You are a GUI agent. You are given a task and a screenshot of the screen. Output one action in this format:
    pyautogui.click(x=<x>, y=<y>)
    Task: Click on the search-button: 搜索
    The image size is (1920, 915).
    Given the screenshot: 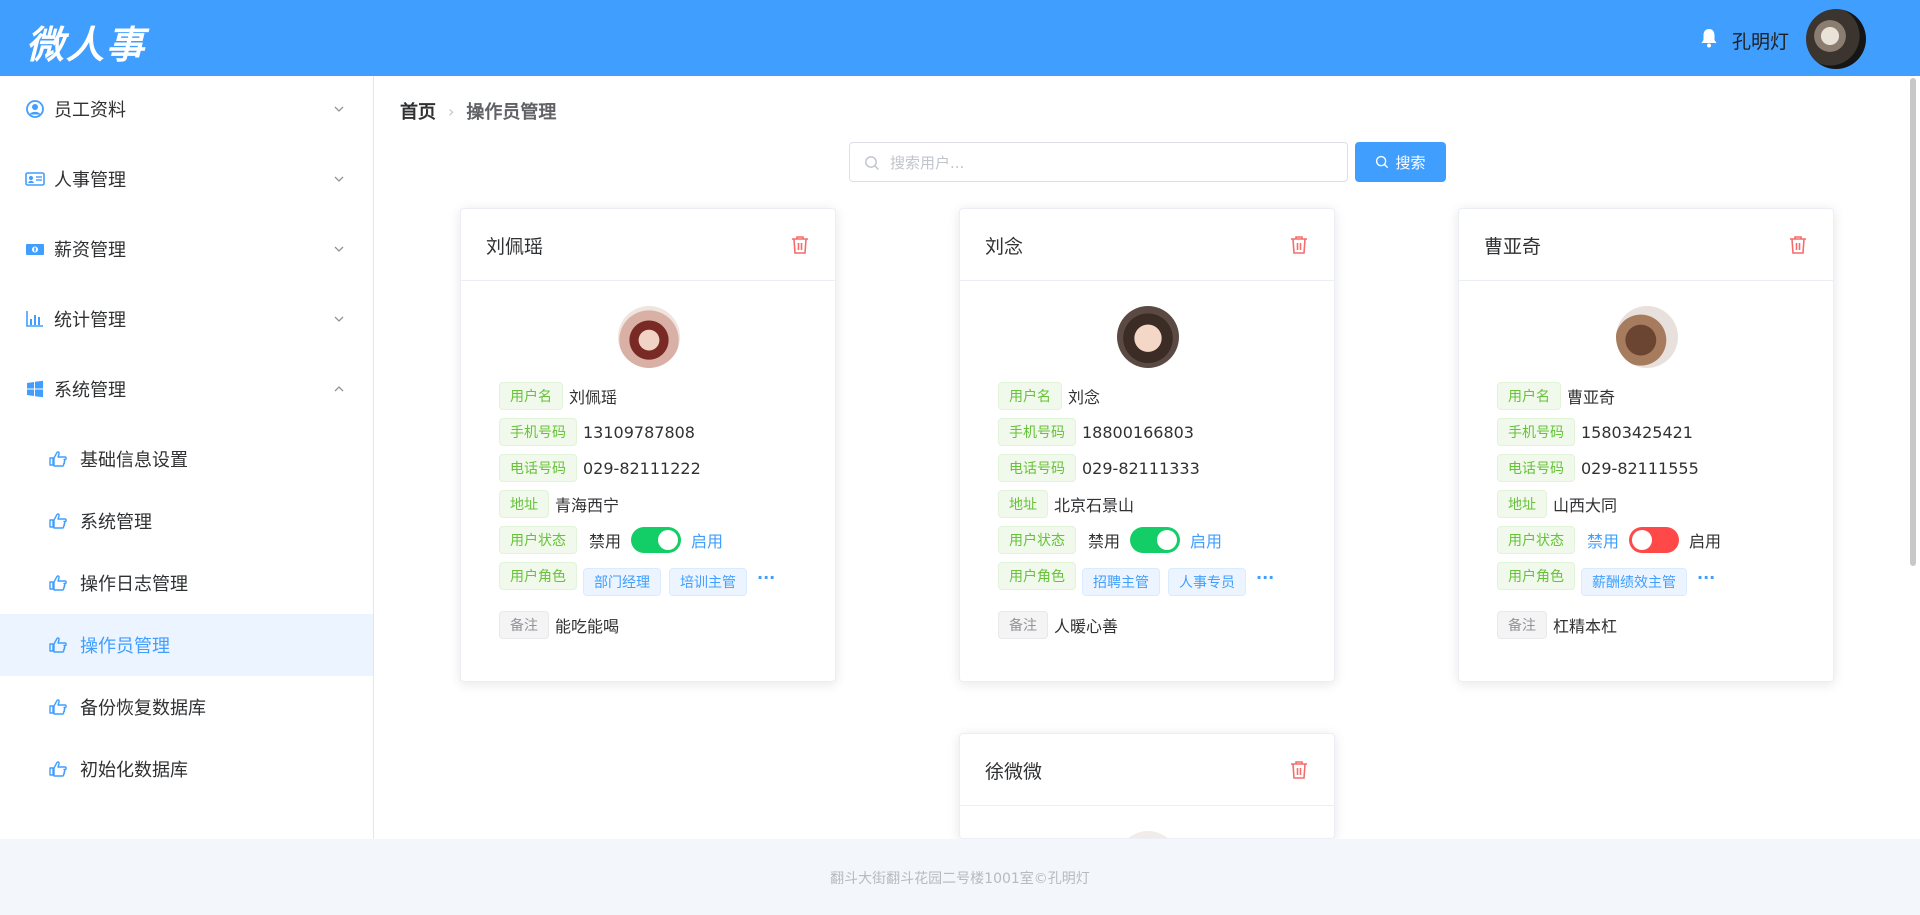 What is the action you would take?
    pyautogui.click(x=1400, y=162)
    